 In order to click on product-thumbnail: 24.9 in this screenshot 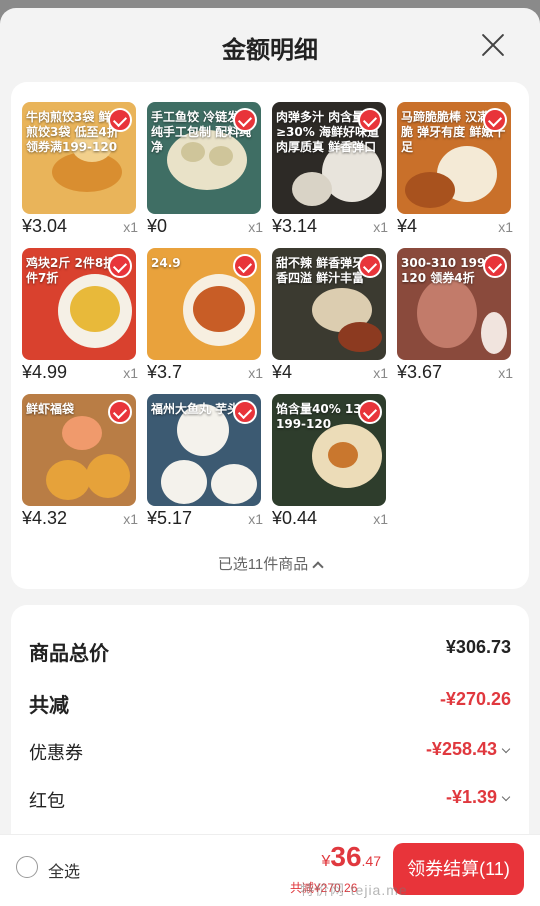, I will do `click(204, 304)`.